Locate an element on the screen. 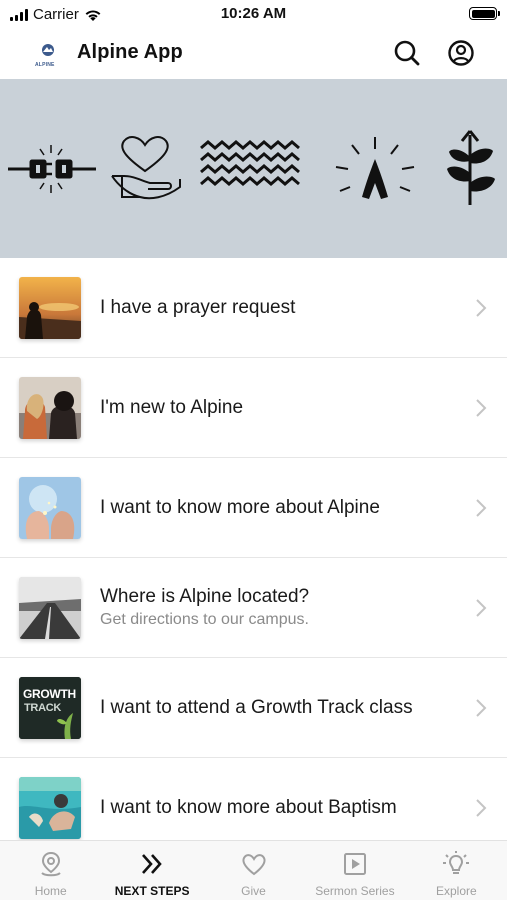 This screenshot has height=900, width=507. heart-icon is located at coordinates (253, 865).